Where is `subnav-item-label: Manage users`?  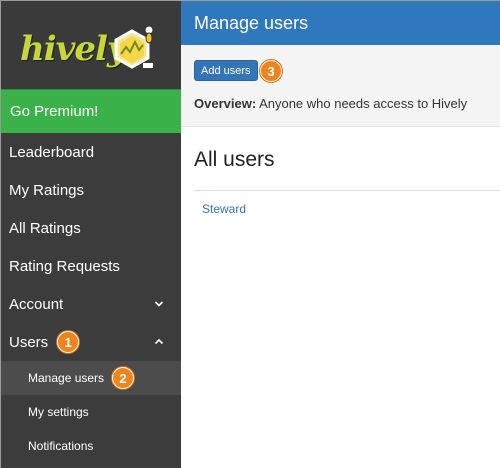 subnav-item-label: Manage users is located at coordinates (66, 378).